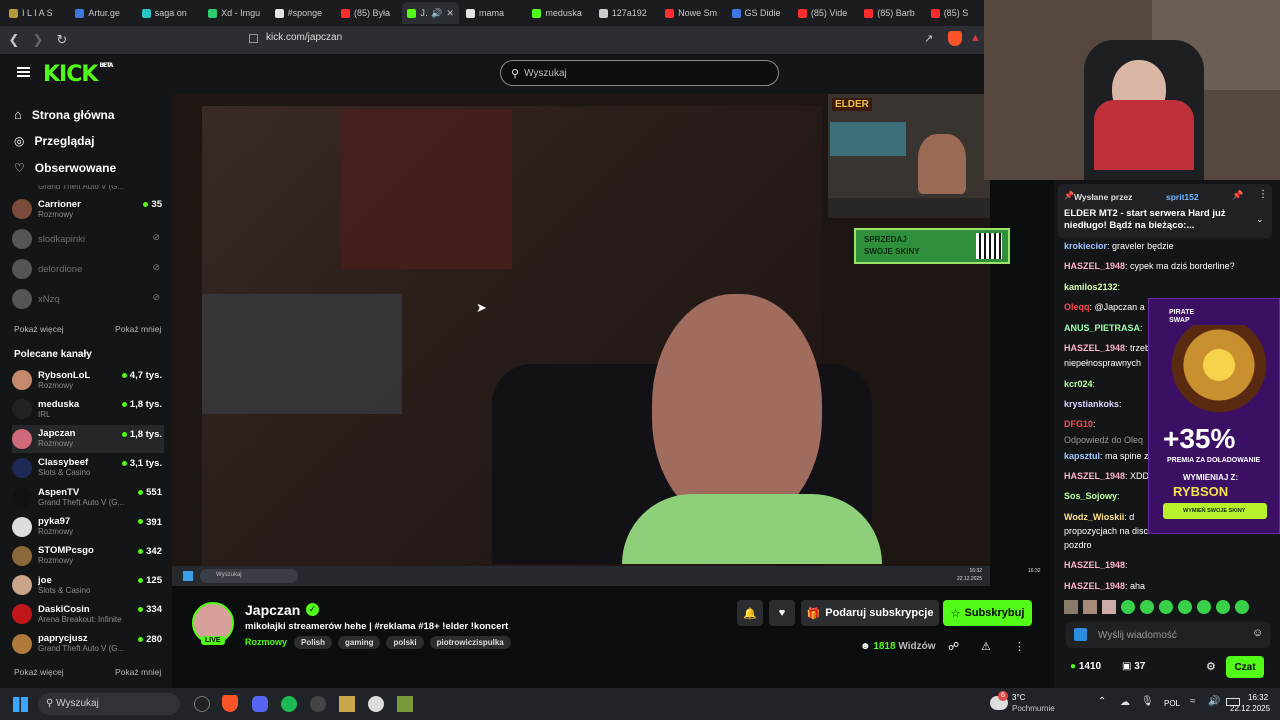 Image resolution: width=1280 pixels, height=720 pixels. I want to click on chat-input: Wyślij wiadomość ☺, so click(1168, 635).